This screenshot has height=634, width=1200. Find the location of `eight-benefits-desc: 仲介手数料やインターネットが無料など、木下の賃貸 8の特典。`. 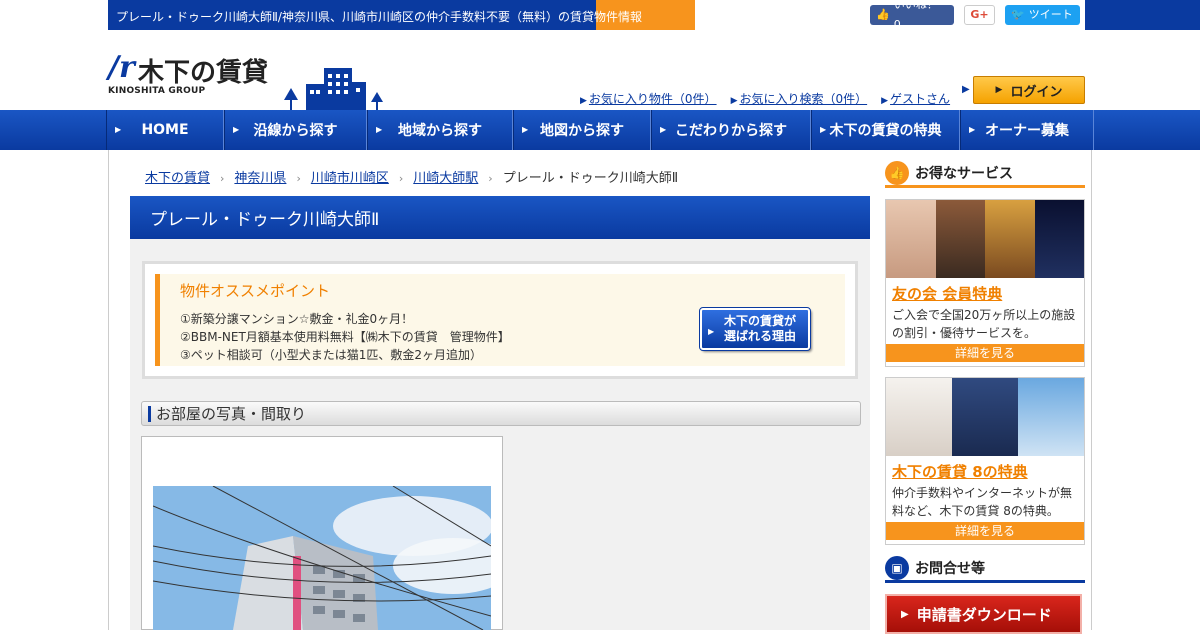

eight-benefits-desc: 仲介手数料やインターネットが無料など、木下の賃貸 8の特典。 is located at coordinates (982, 502).